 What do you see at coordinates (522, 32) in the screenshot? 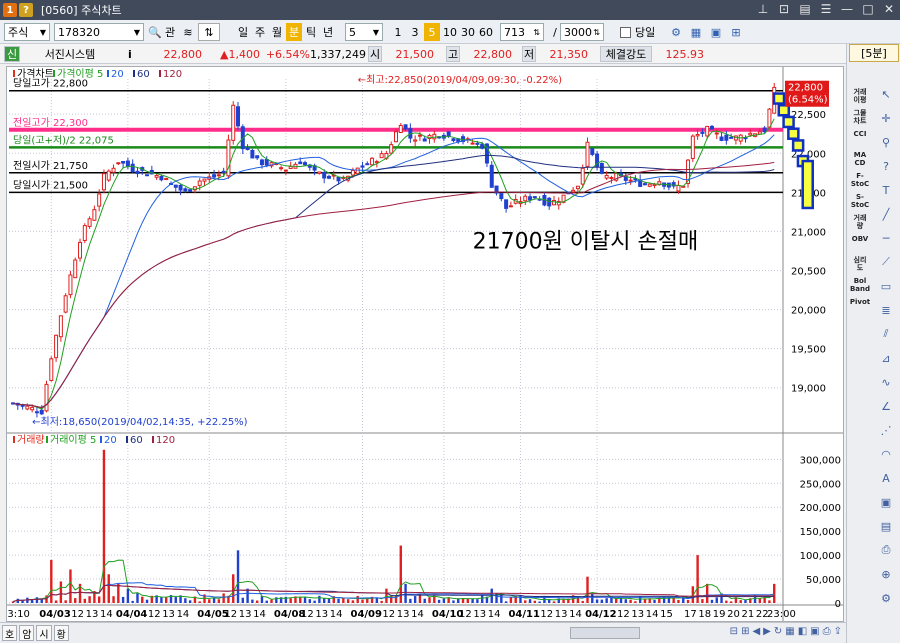
I see `count-input: 713 ⇅` at bounding box center [522, 32].